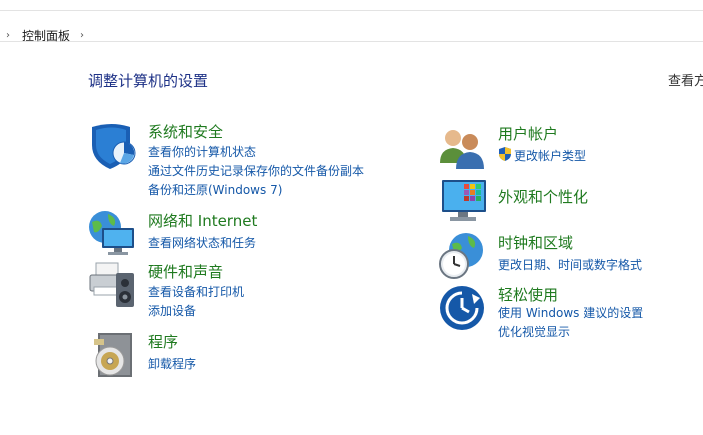 The image size is (703, 435). What do you see at coordinates (172, 363) in the screenshot?
I see `link-uninstall-program: 卸载程序` at bounding box center [172, 363].